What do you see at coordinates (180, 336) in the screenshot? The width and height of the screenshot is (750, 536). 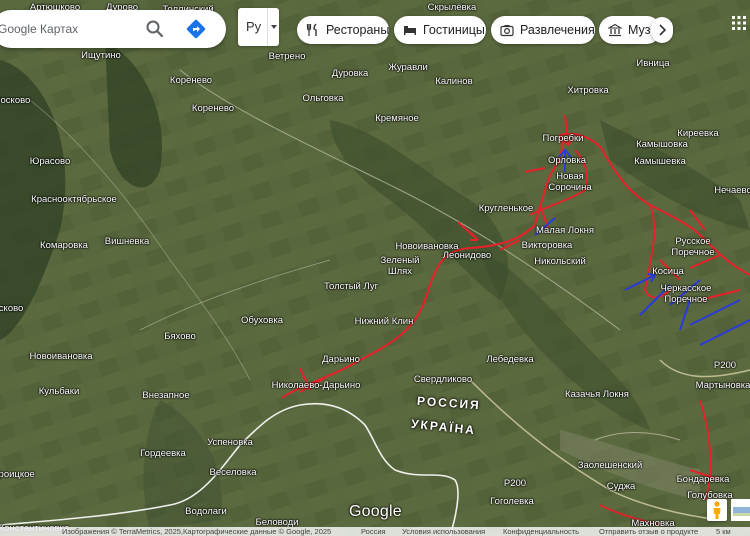 I see `place-label: Бяхово` at bounding box center [180, 336].